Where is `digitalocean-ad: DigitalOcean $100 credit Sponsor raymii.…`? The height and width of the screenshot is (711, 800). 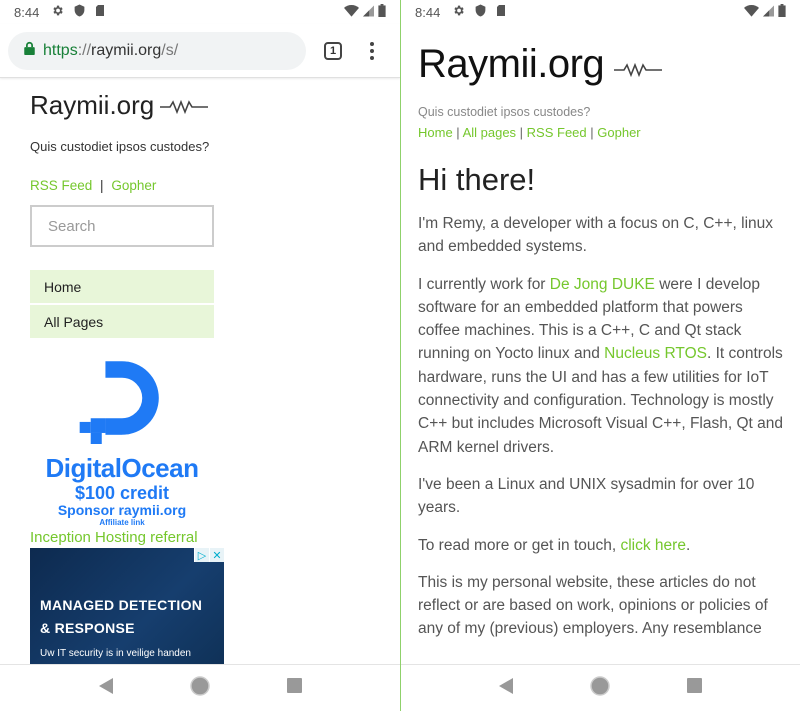
digitalocean-ad: DigitalOcean $100 credit Sponsor raymii.… is located at coordinates (122, 439).